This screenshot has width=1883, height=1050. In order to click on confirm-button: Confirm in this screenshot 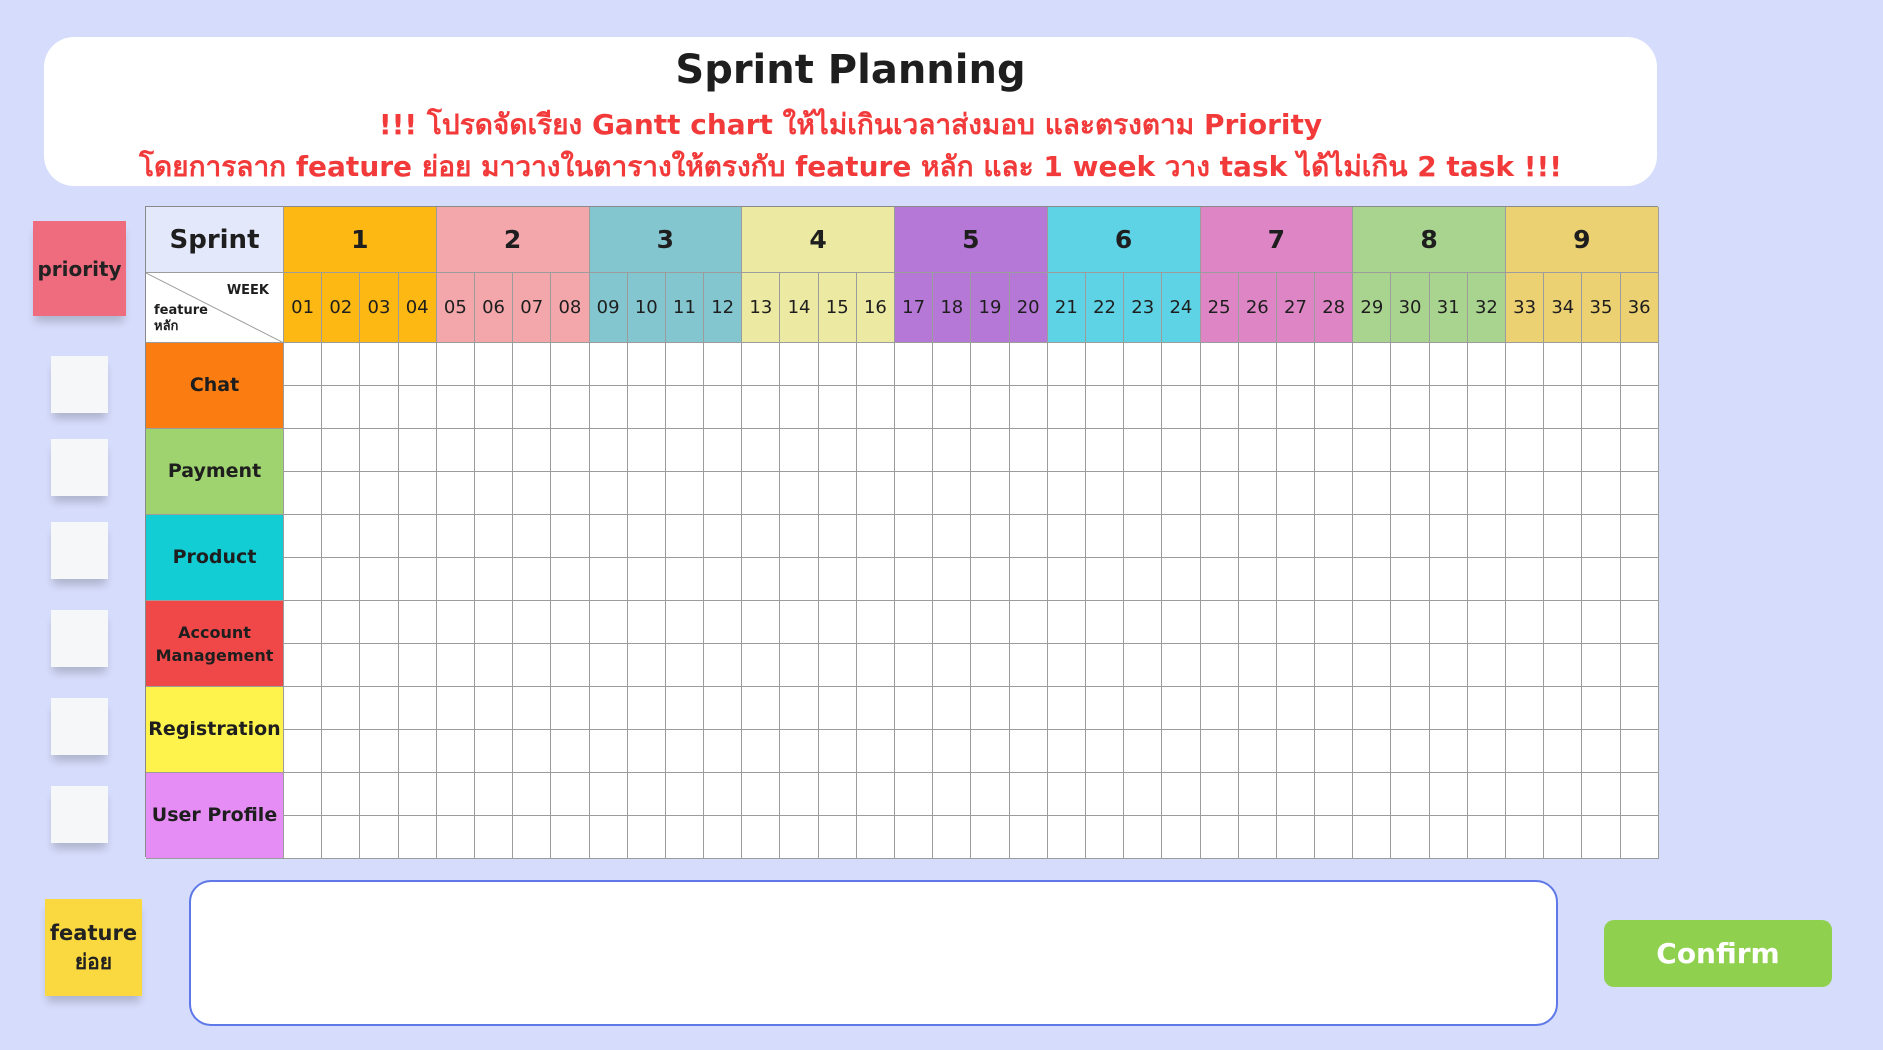, I will do `click(1718, 953)`.